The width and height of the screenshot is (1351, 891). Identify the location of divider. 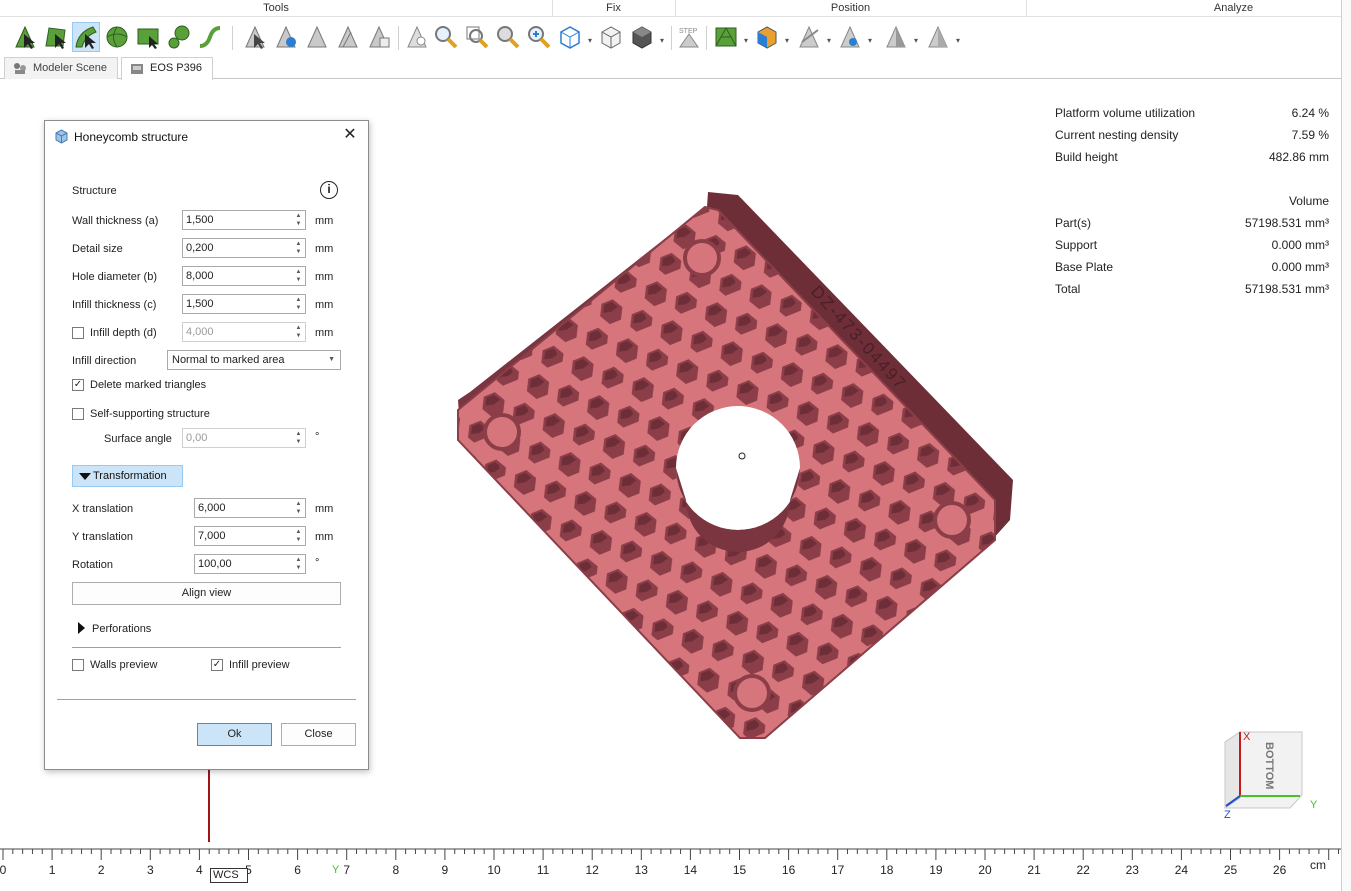
(206, 699).